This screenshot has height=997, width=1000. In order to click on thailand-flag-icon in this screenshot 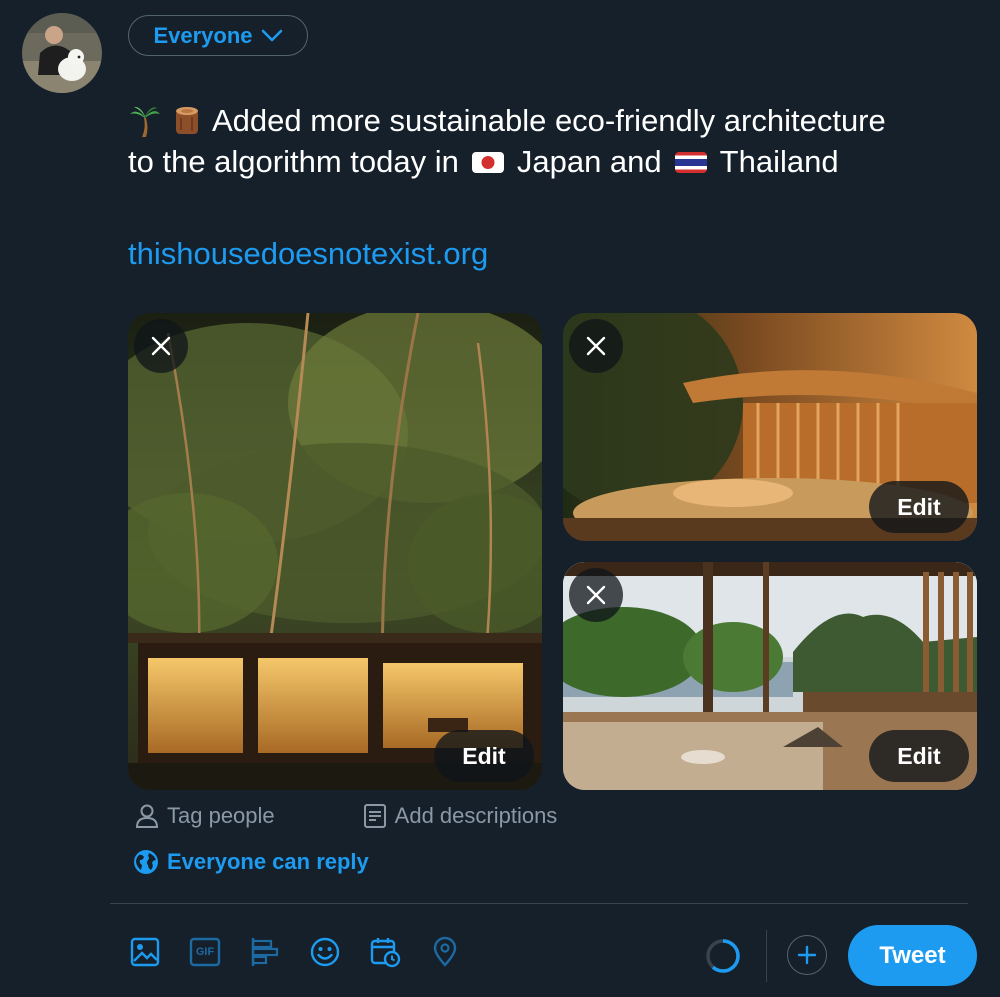, I will do `click(691, 162)`.